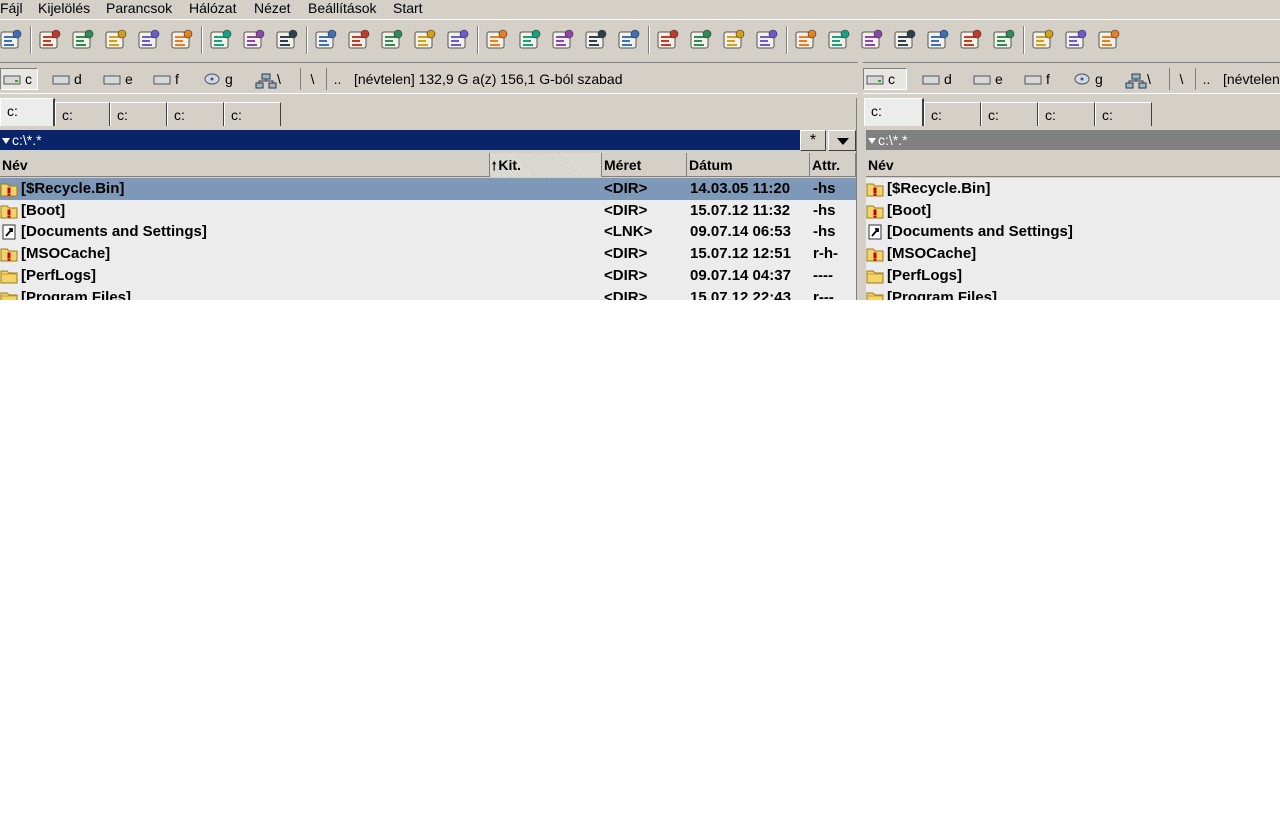 Image resolution: width=1280 pixels, height=833 pixels. Describe the element at coordinates (195, 114) in the screenshot. I see `left-tab-4: c:` at that location.